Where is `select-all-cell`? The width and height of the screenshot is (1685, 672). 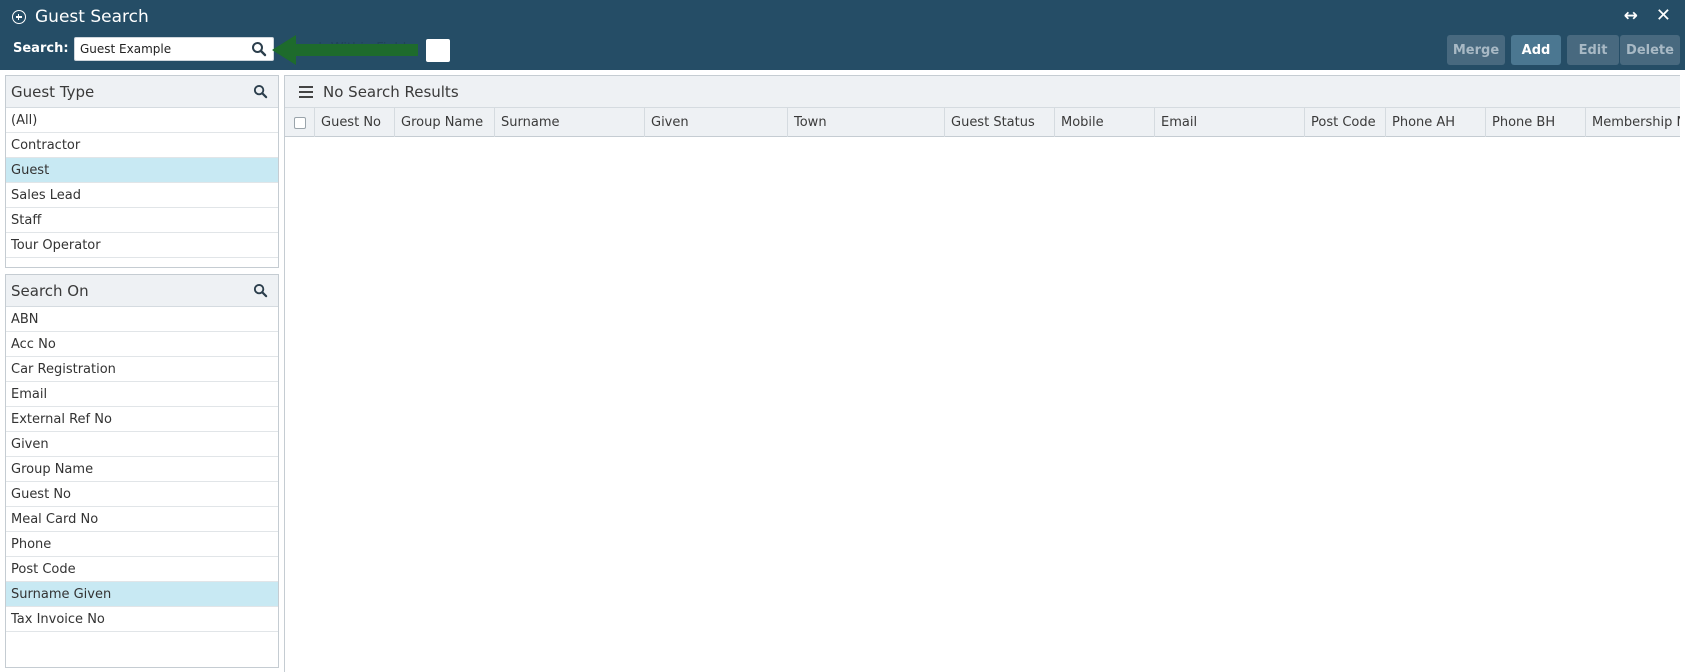
select-all-cell is located at coordinates (300, 122).